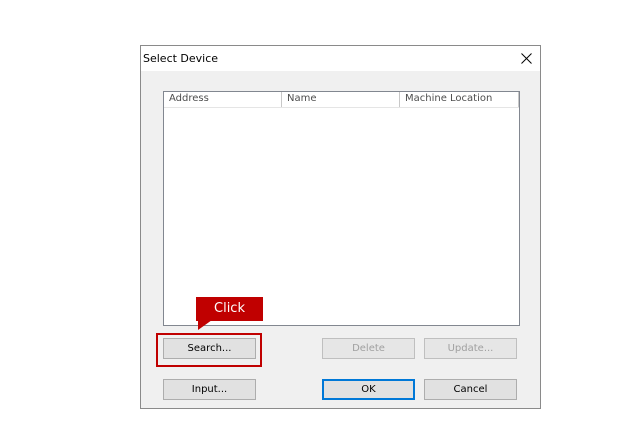  I want to click on ok-button: OK, so click(368, 389).